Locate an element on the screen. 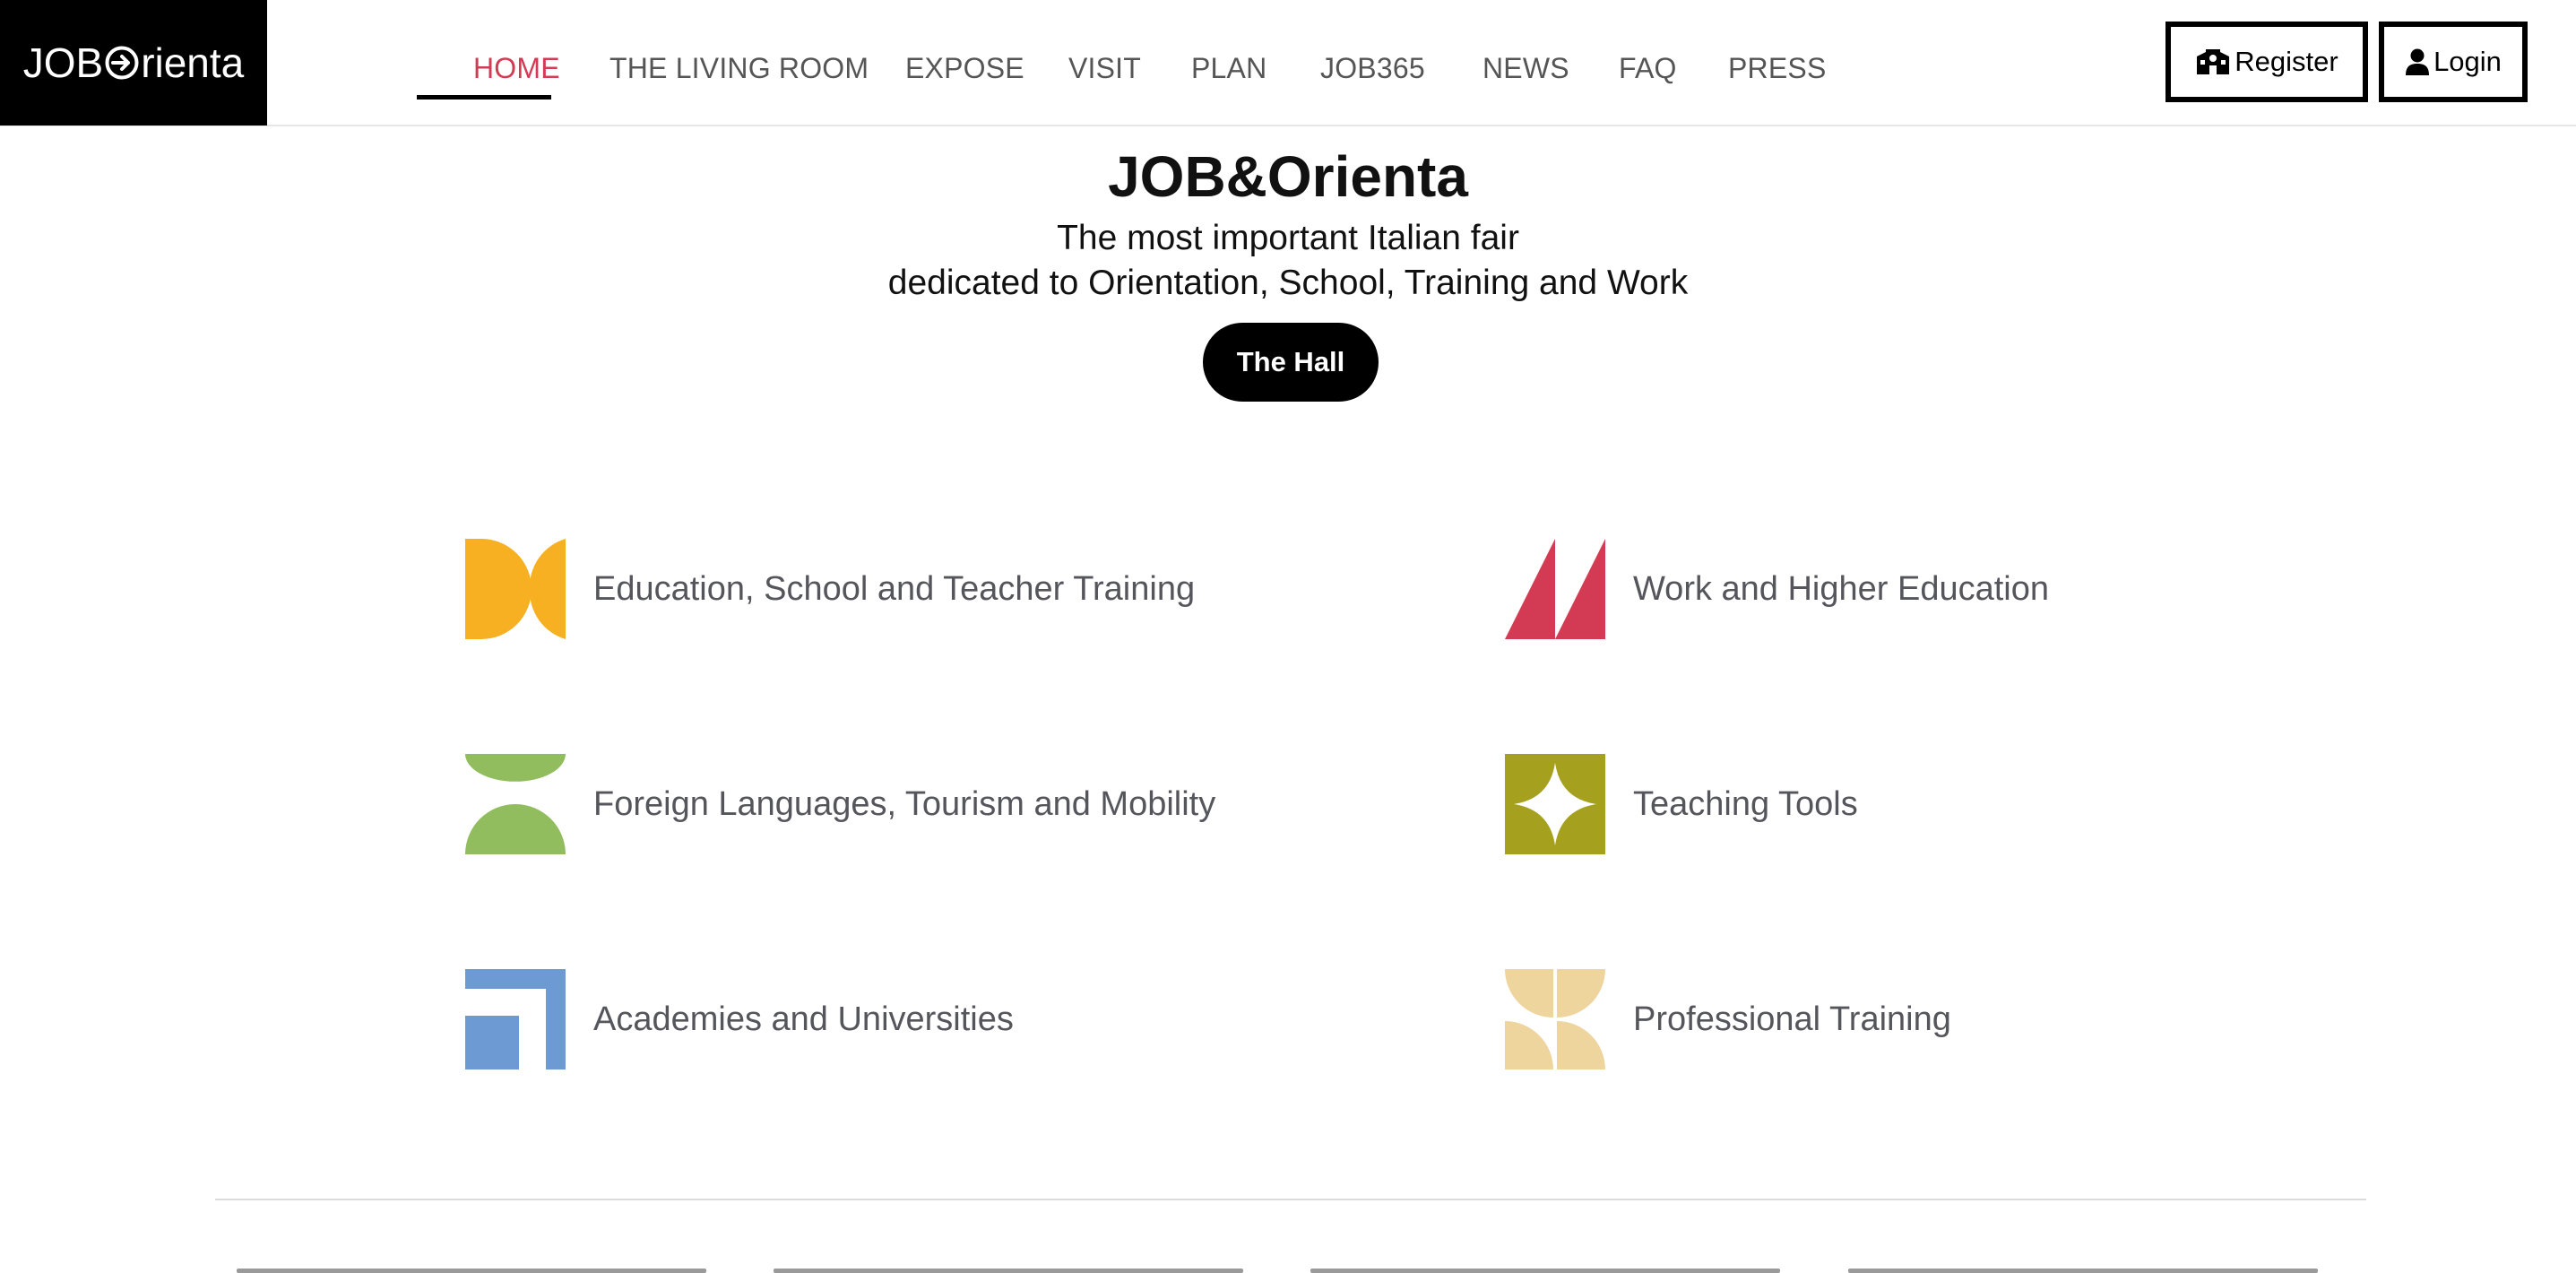 The image size is (2576, 1273). nav-job365: JOB365 is located at coordinates (1372, 68).